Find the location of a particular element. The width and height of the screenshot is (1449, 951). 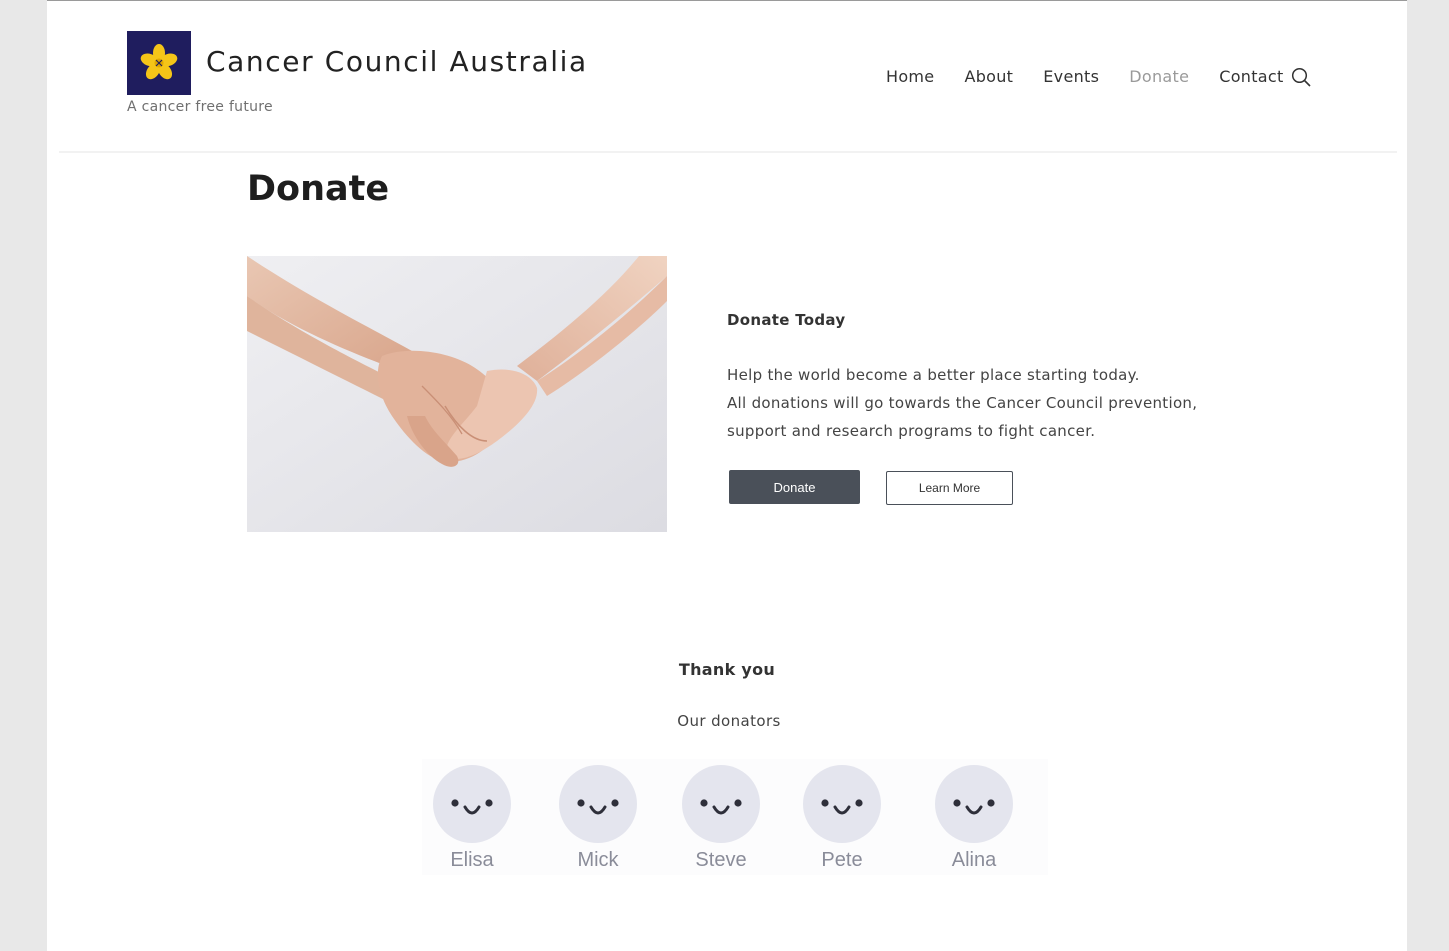

daffodil-icon is located at coordinates (159, 62).